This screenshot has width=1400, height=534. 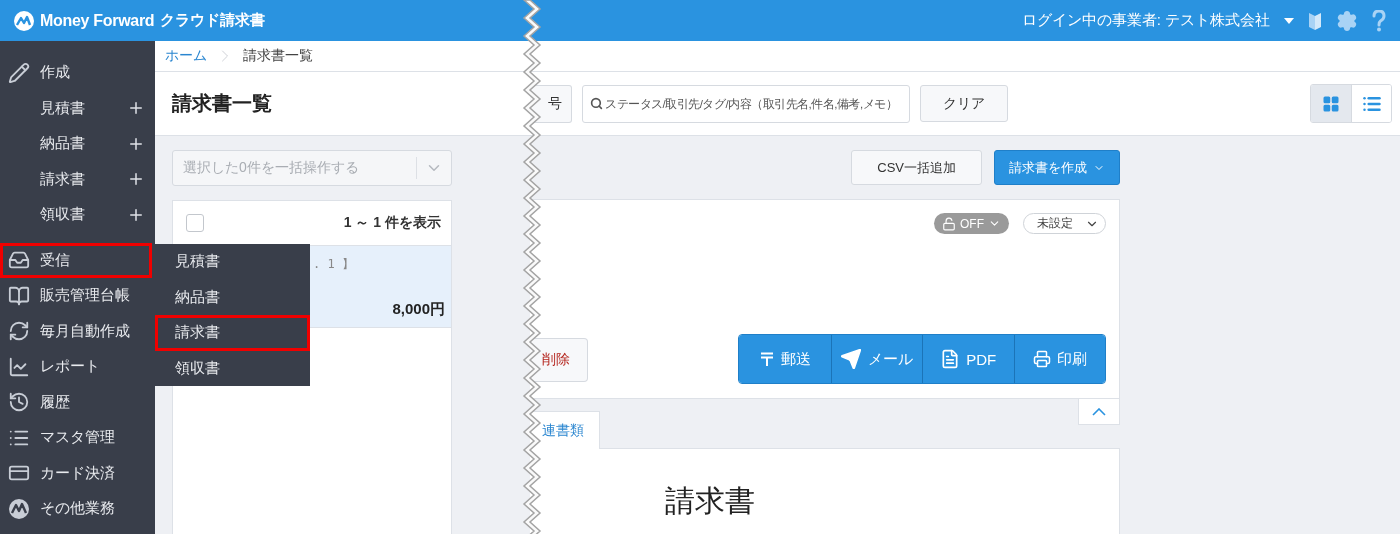 I want to click on postal-mark-icon, so click(x=766, y=359).